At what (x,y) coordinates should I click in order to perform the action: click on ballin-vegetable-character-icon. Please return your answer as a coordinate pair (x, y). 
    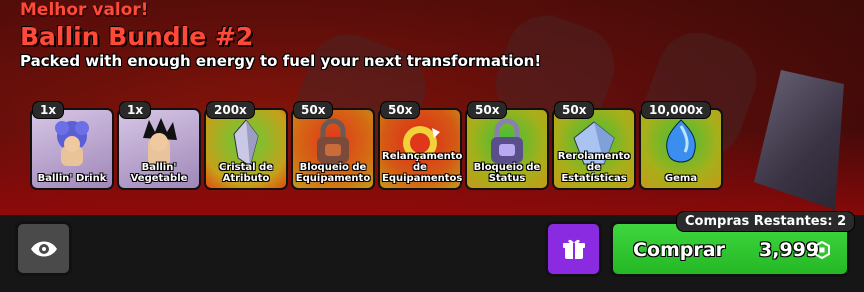
    Looking at the image, I should click on (159, 143).